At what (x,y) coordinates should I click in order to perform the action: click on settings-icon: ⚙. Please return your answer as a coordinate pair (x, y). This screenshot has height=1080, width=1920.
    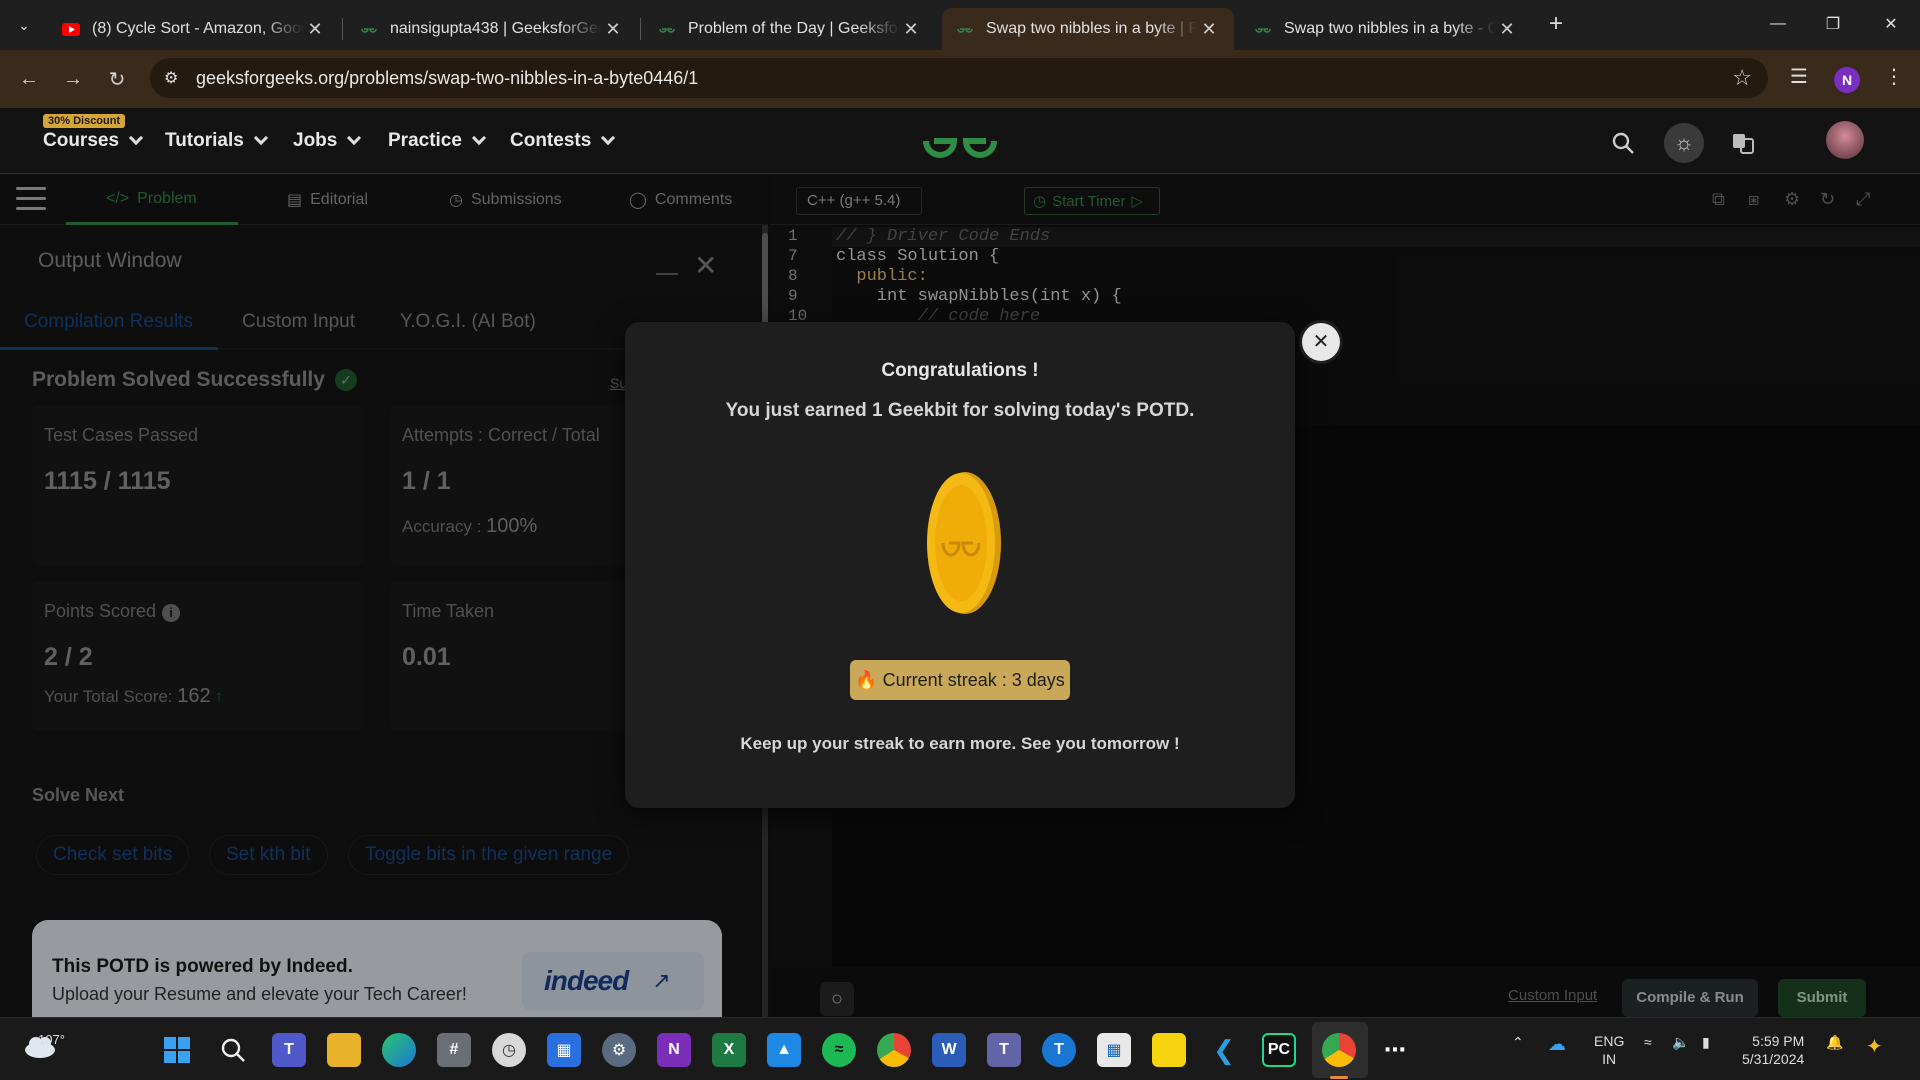
    Looking at the image, I should click on (619, 1050).